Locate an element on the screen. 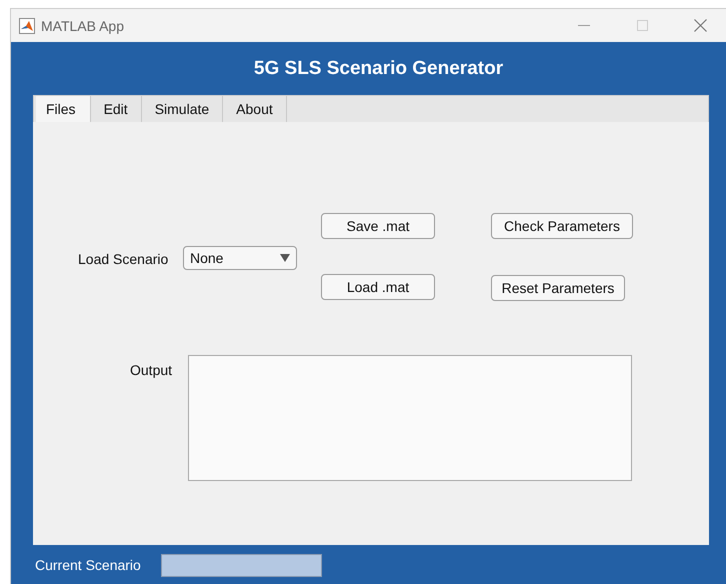 This screenshot has height=584, width=726. scenario-field is located at coordinates (241, 565).